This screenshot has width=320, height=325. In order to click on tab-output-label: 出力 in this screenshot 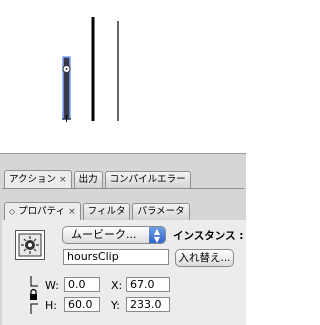, I will do `click(88, 179)`.